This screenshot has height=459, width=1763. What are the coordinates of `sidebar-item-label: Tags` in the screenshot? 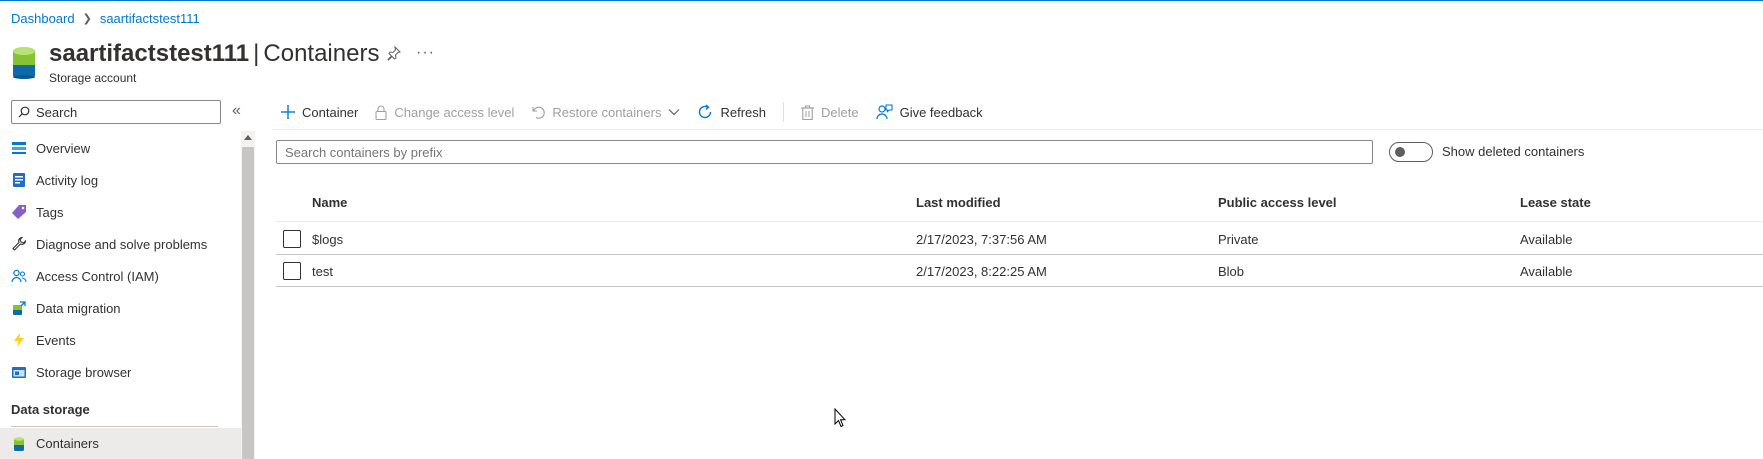 It's located at (50, 212).